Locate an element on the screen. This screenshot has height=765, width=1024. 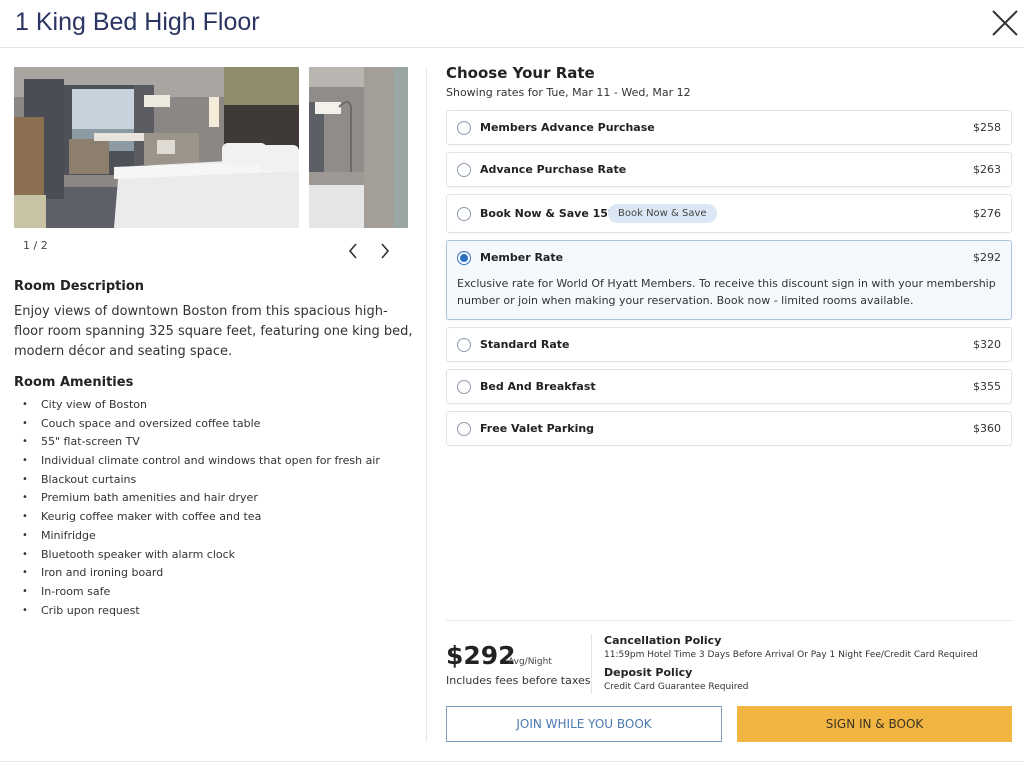
modal-header: 1 King Bed High Floor is located at coordinates (512, 24).